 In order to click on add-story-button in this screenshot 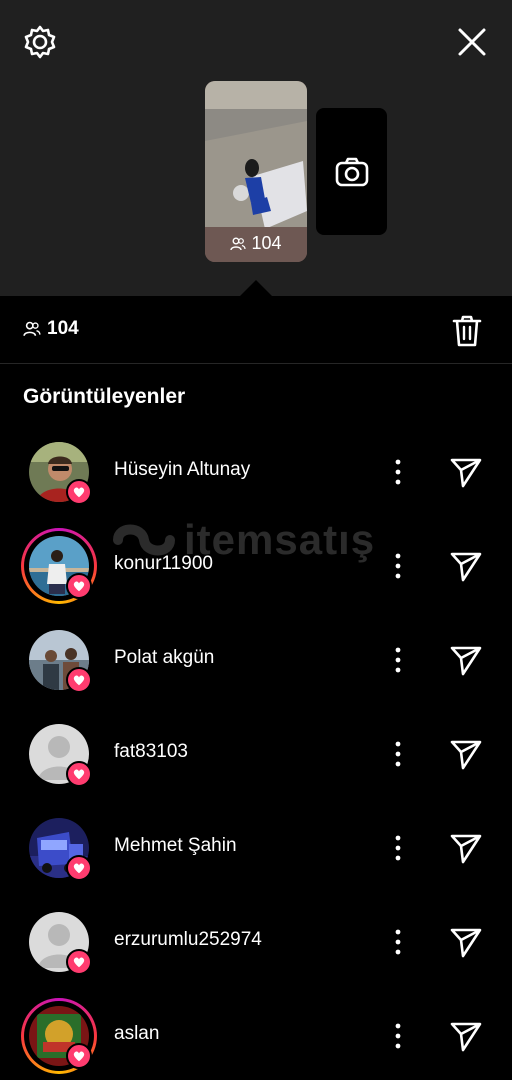, I will do `click(351, 171)`.